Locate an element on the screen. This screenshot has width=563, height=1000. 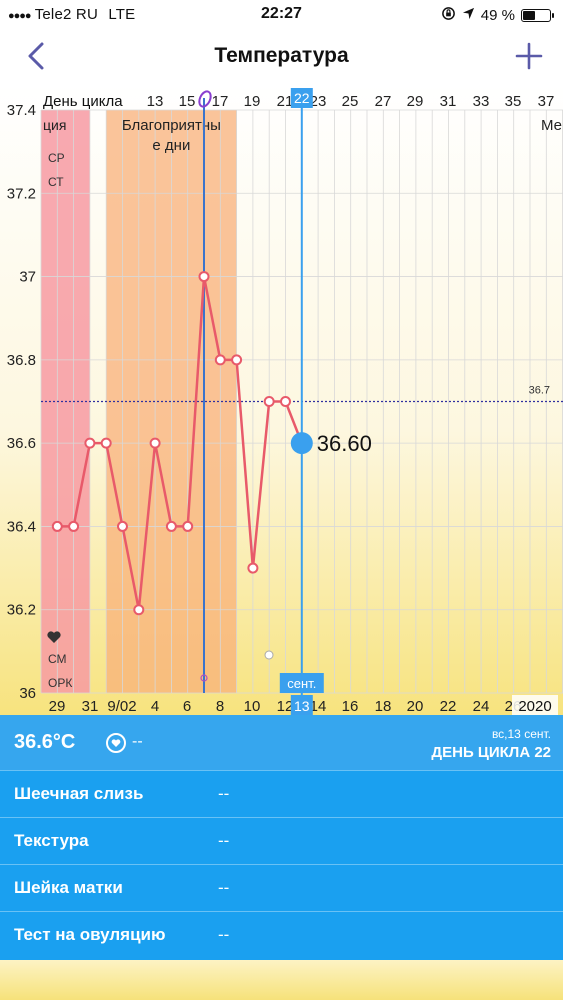
row-label: Шеечная слизь is located at coordinates (79, 793).